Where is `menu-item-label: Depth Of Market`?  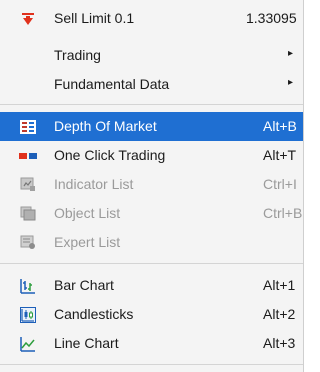
menu-item-label: Depth Of Market is located at coordinates (105, 126).